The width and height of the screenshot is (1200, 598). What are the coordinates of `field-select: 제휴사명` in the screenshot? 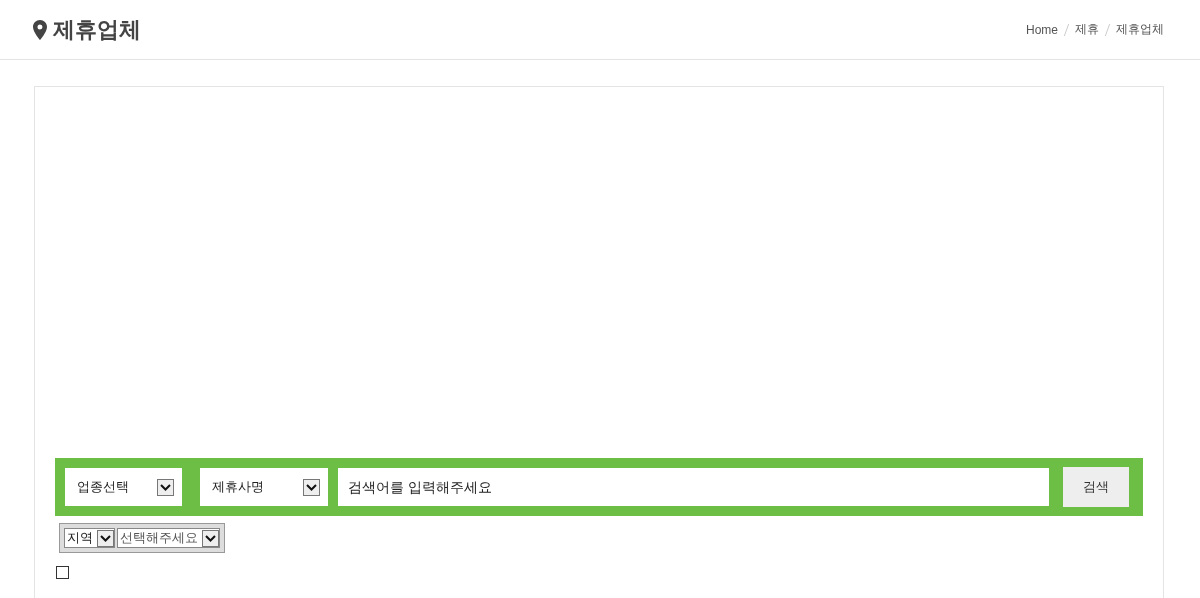 It's located at (264, 487).